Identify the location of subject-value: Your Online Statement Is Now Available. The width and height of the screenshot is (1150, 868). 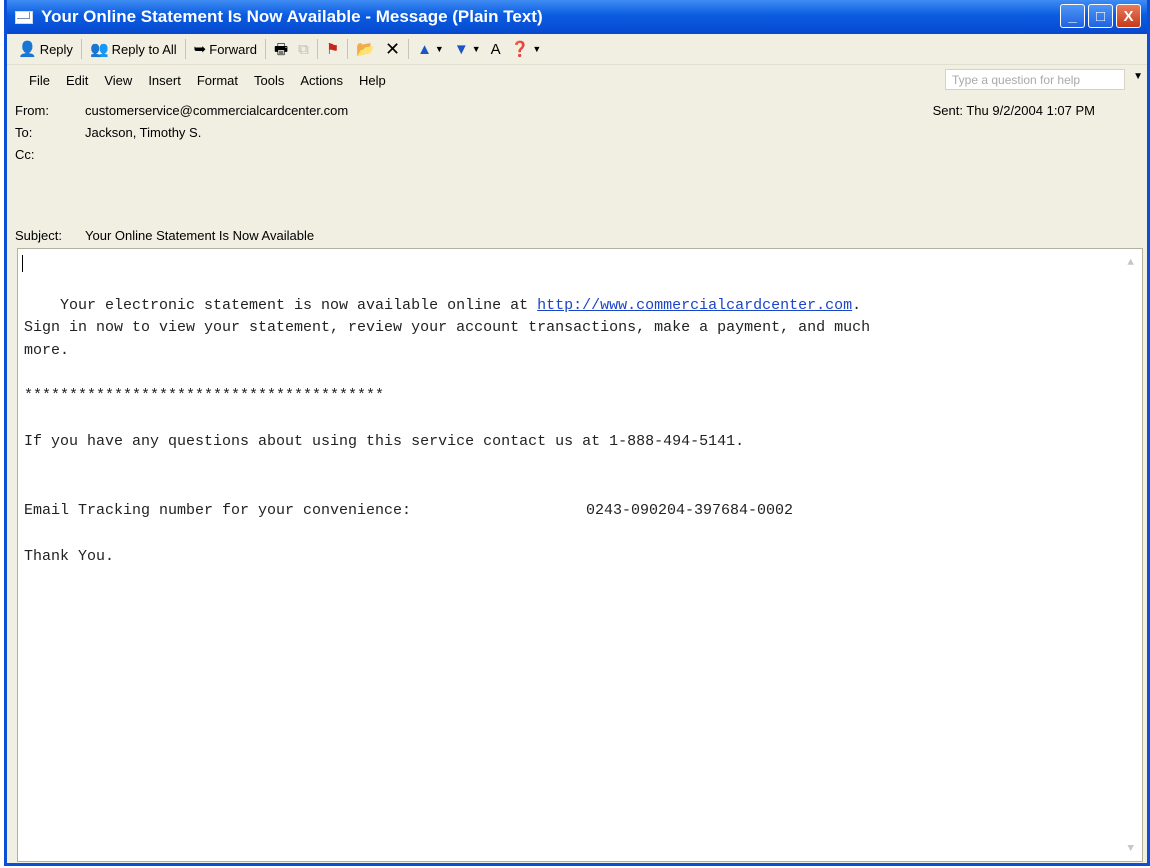
(200, 235).